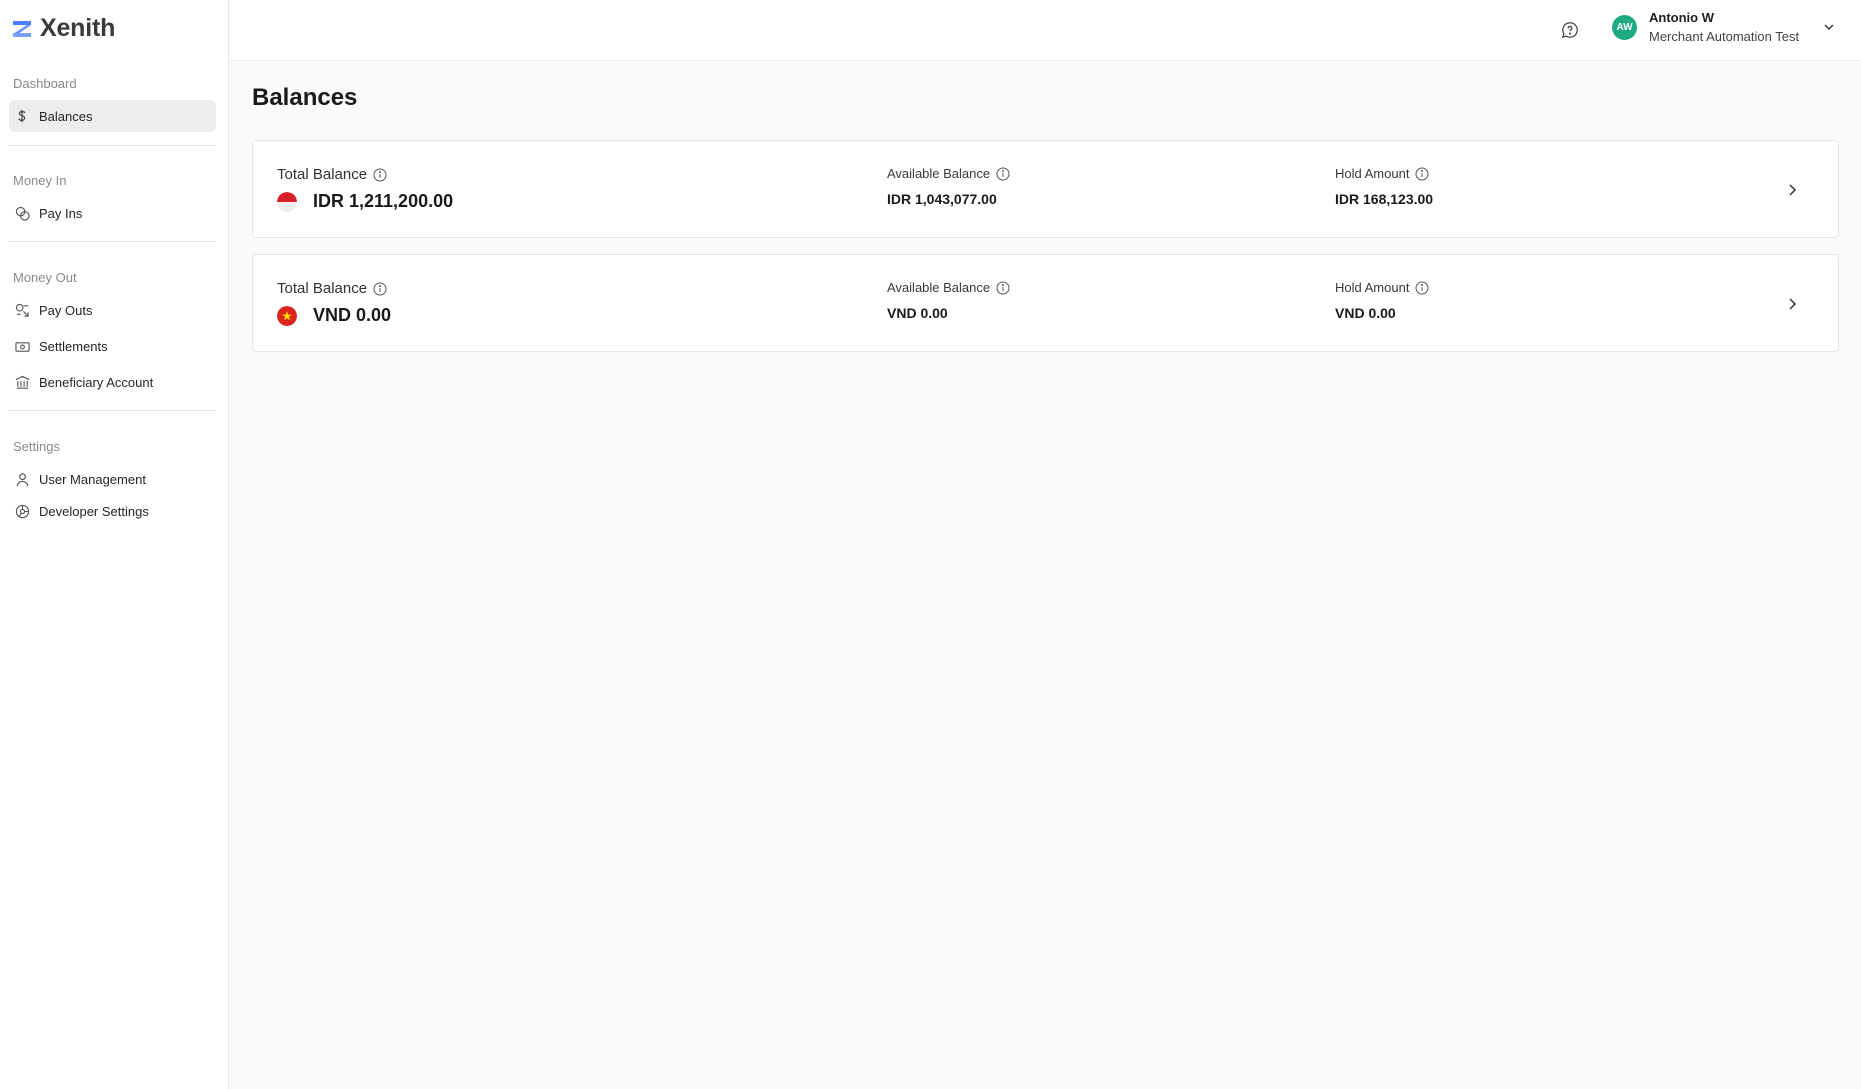  Describe the element at coordinates (1045, 30) in the screenshot. I see `top-bar: AW Antonio W Merchant Automation Test` at that location.